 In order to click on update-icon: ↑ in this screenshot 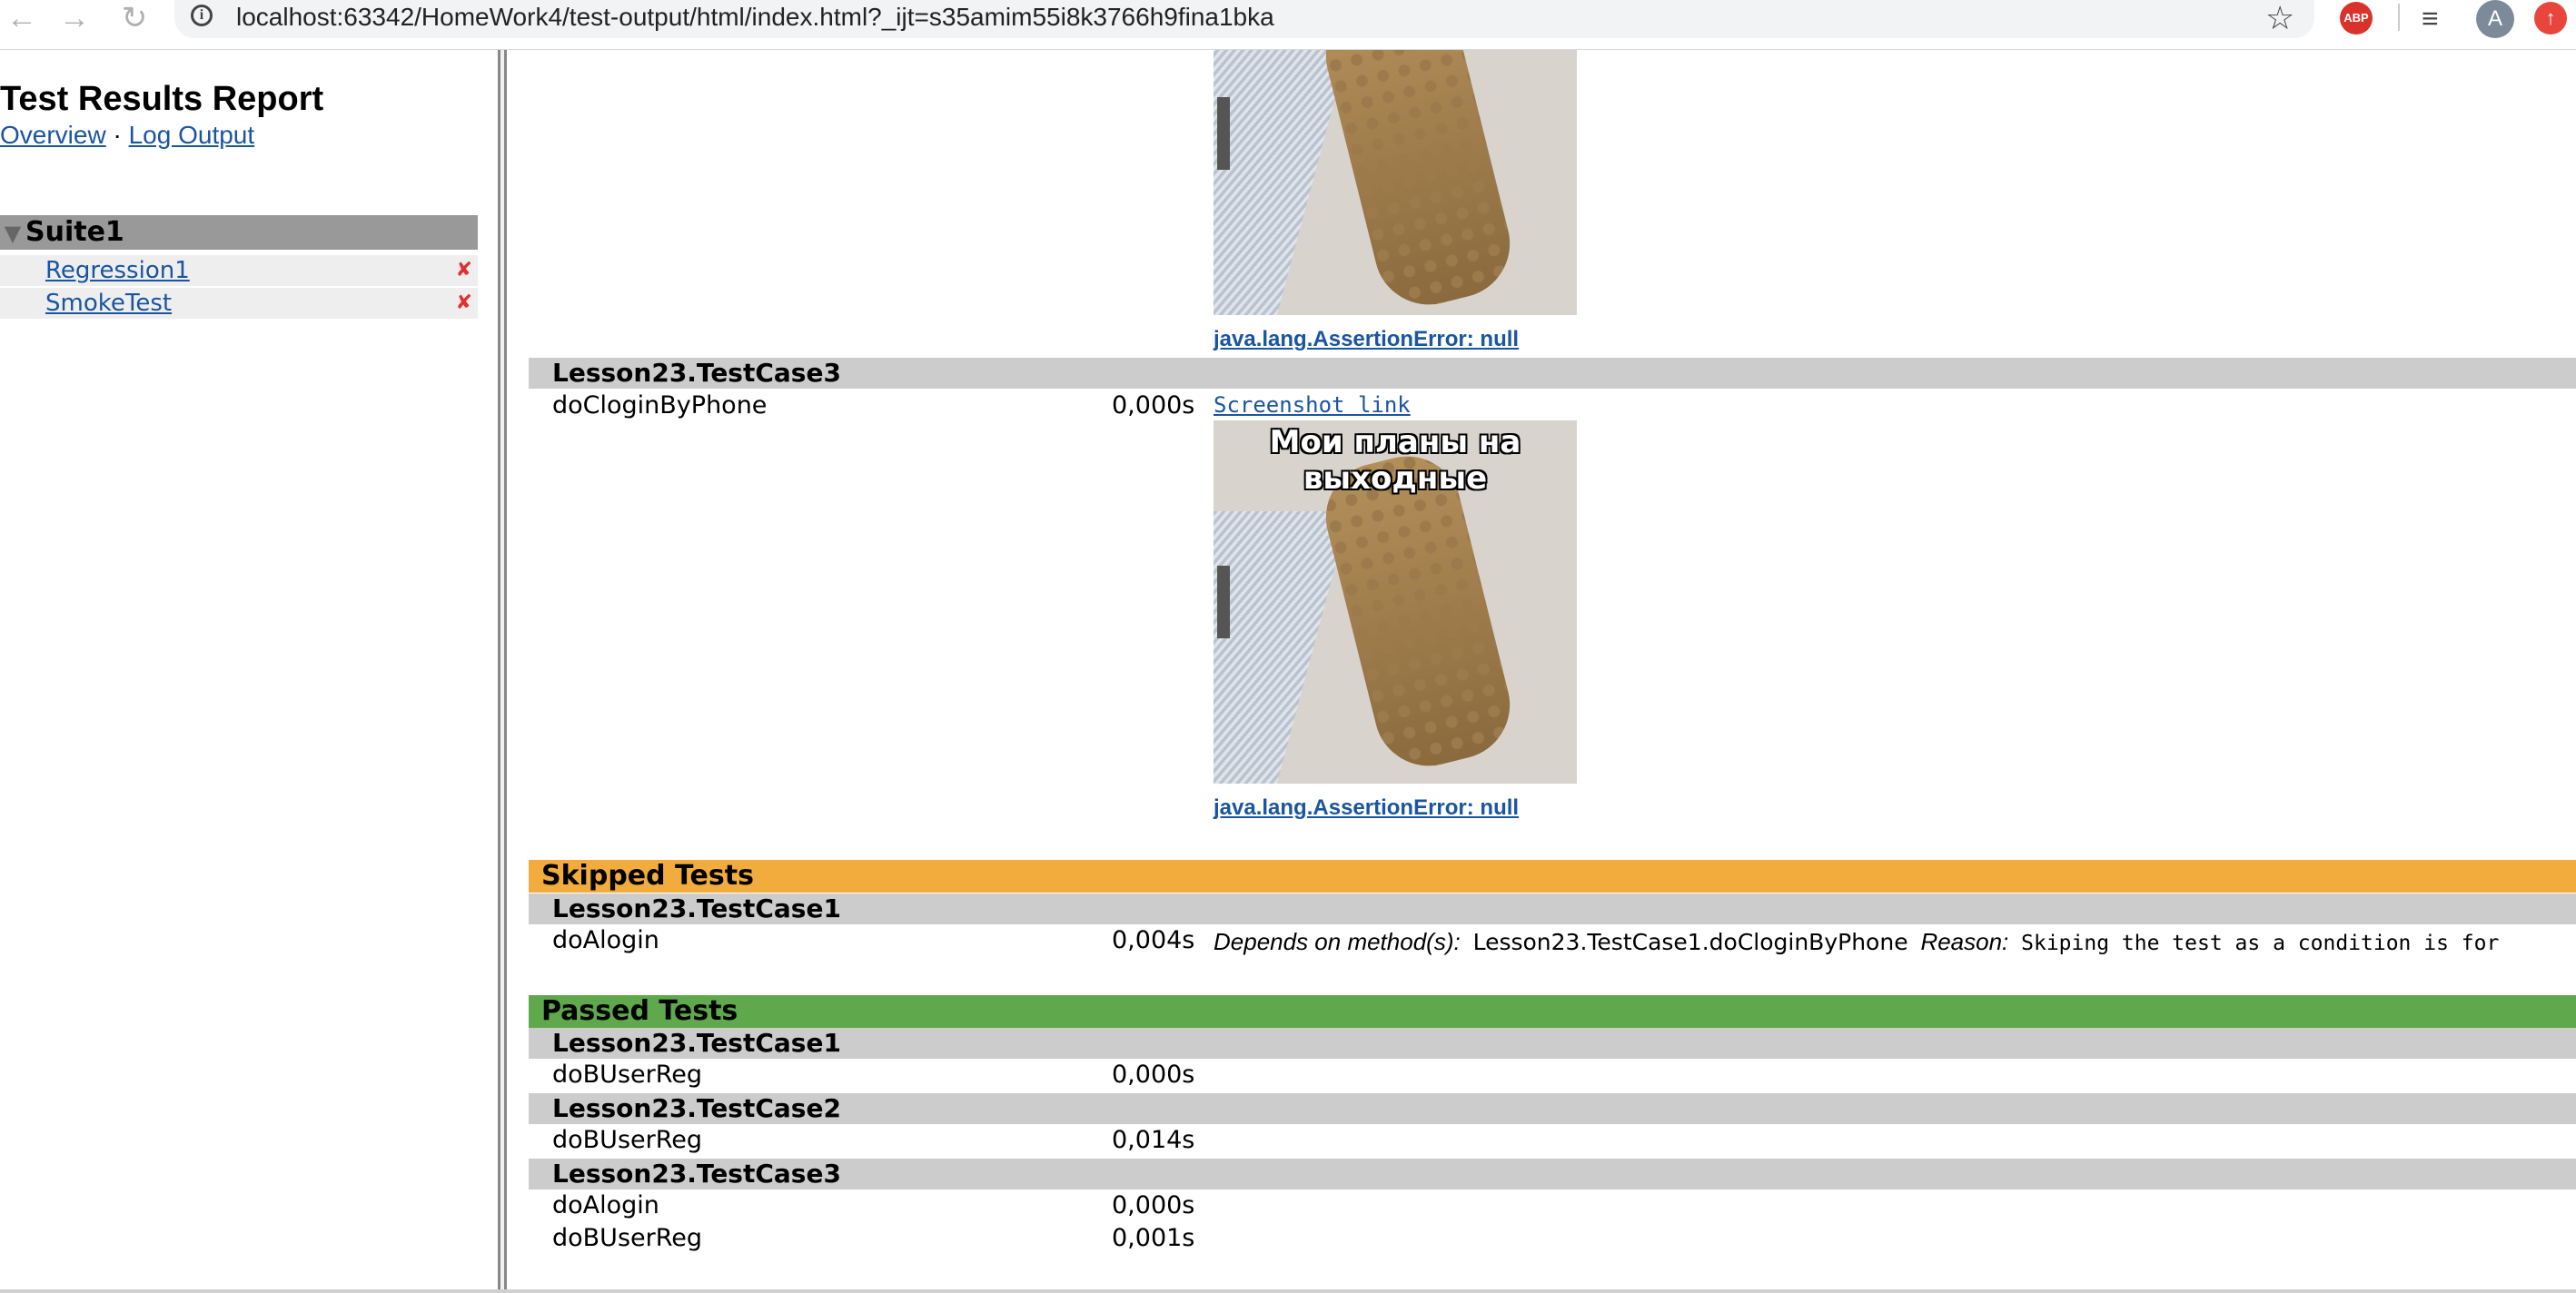, I will do `click(2550, 19)`.